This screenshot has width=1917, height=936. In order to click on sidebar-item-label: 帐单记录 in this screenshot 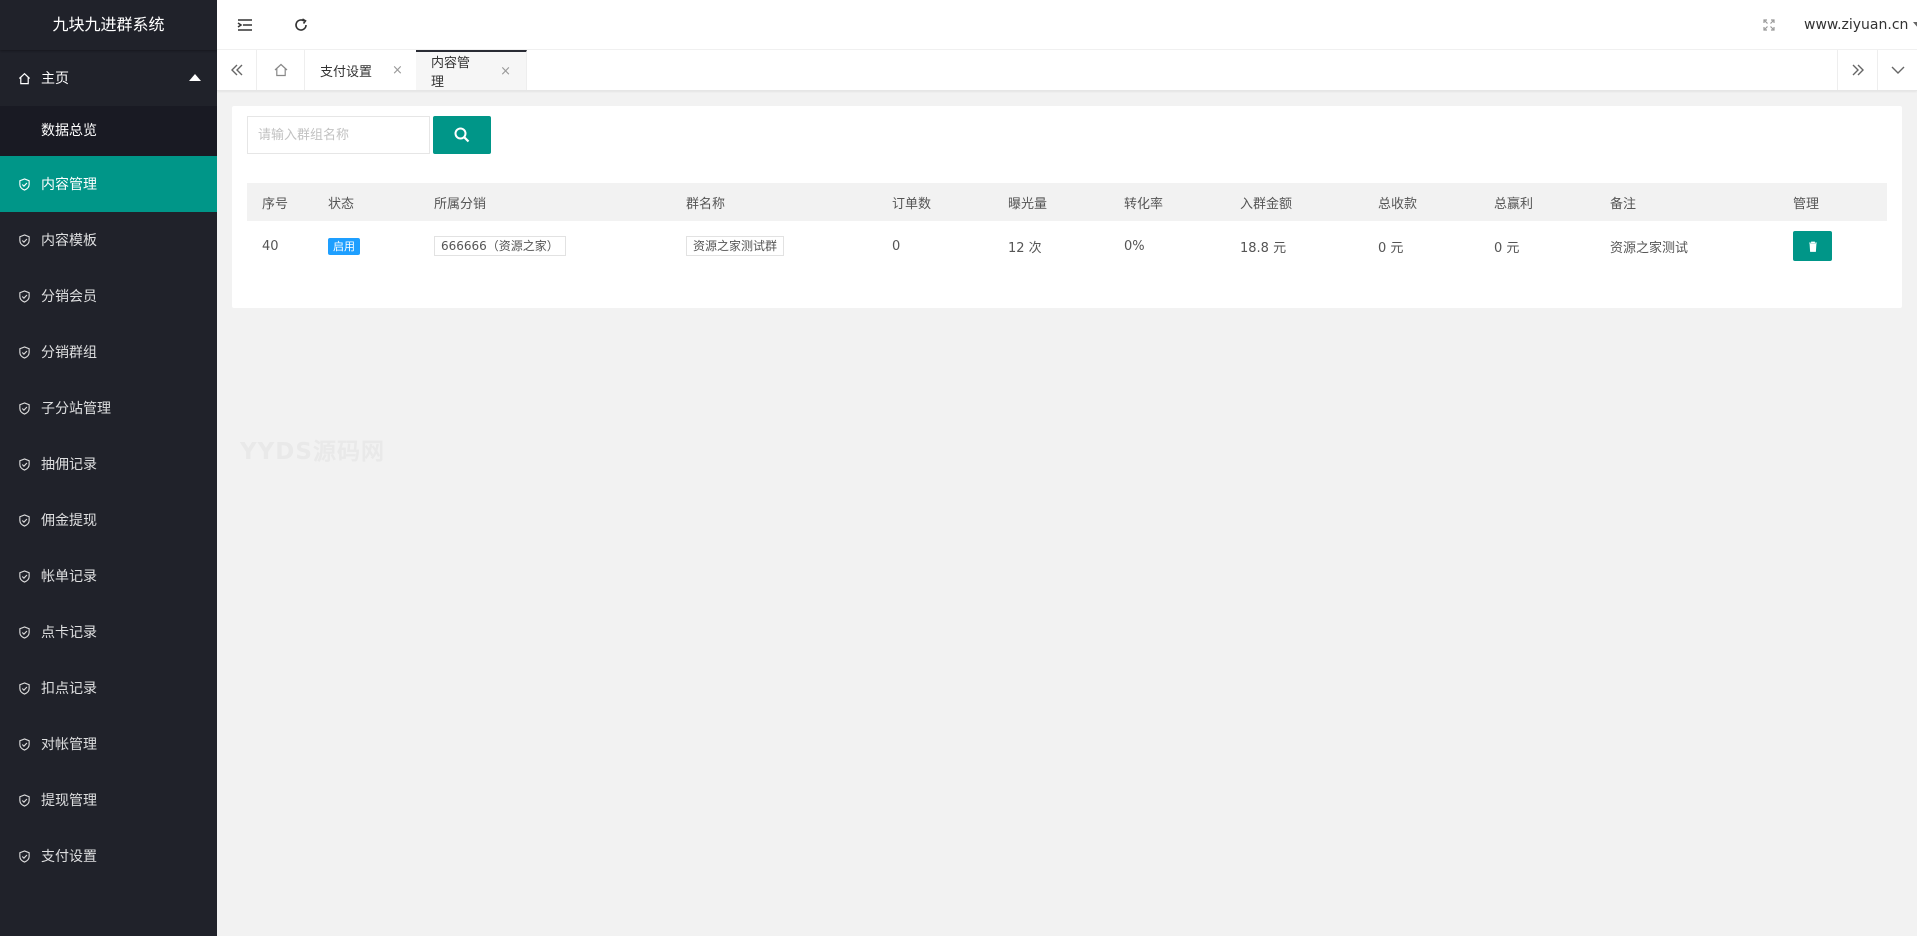, I will do `click(69, 577)`.